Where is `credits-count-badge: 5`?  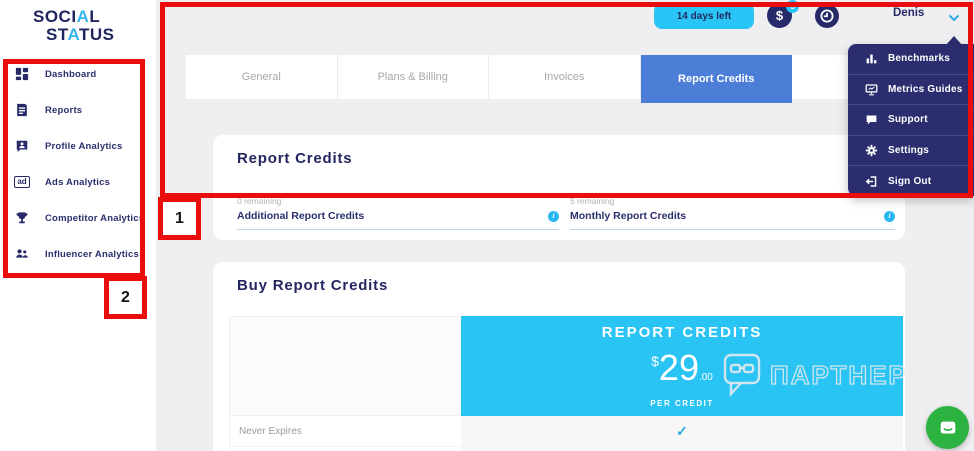
credits-count-badge: 5 is located at coordinates (792, 6).